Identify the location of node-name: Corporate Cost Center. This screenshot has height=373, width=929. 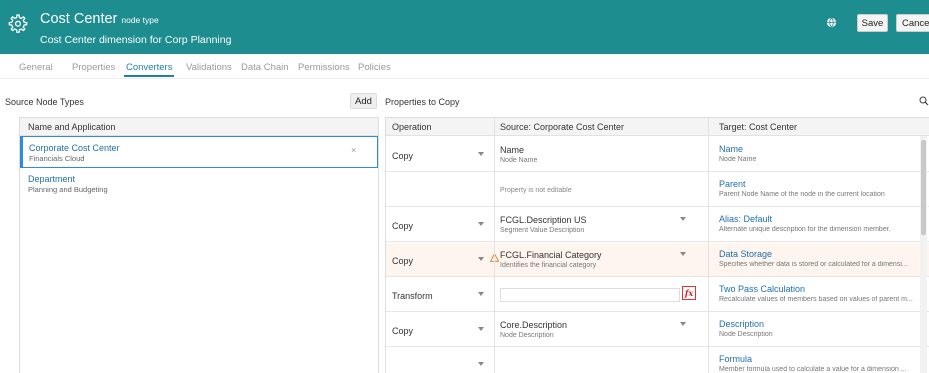
(74, 148).